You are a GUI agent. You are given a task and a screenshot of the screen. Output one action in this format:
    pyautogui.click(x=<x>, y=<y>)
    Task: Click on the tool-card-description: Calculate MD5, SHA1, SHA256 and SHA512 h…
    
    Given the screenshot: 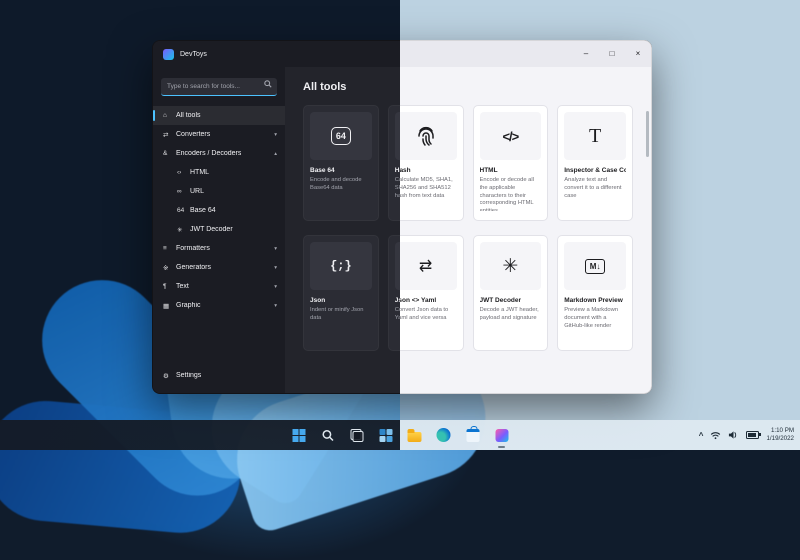 What is the action you would take?
    pyautogui.click(x=423, y=188)
    